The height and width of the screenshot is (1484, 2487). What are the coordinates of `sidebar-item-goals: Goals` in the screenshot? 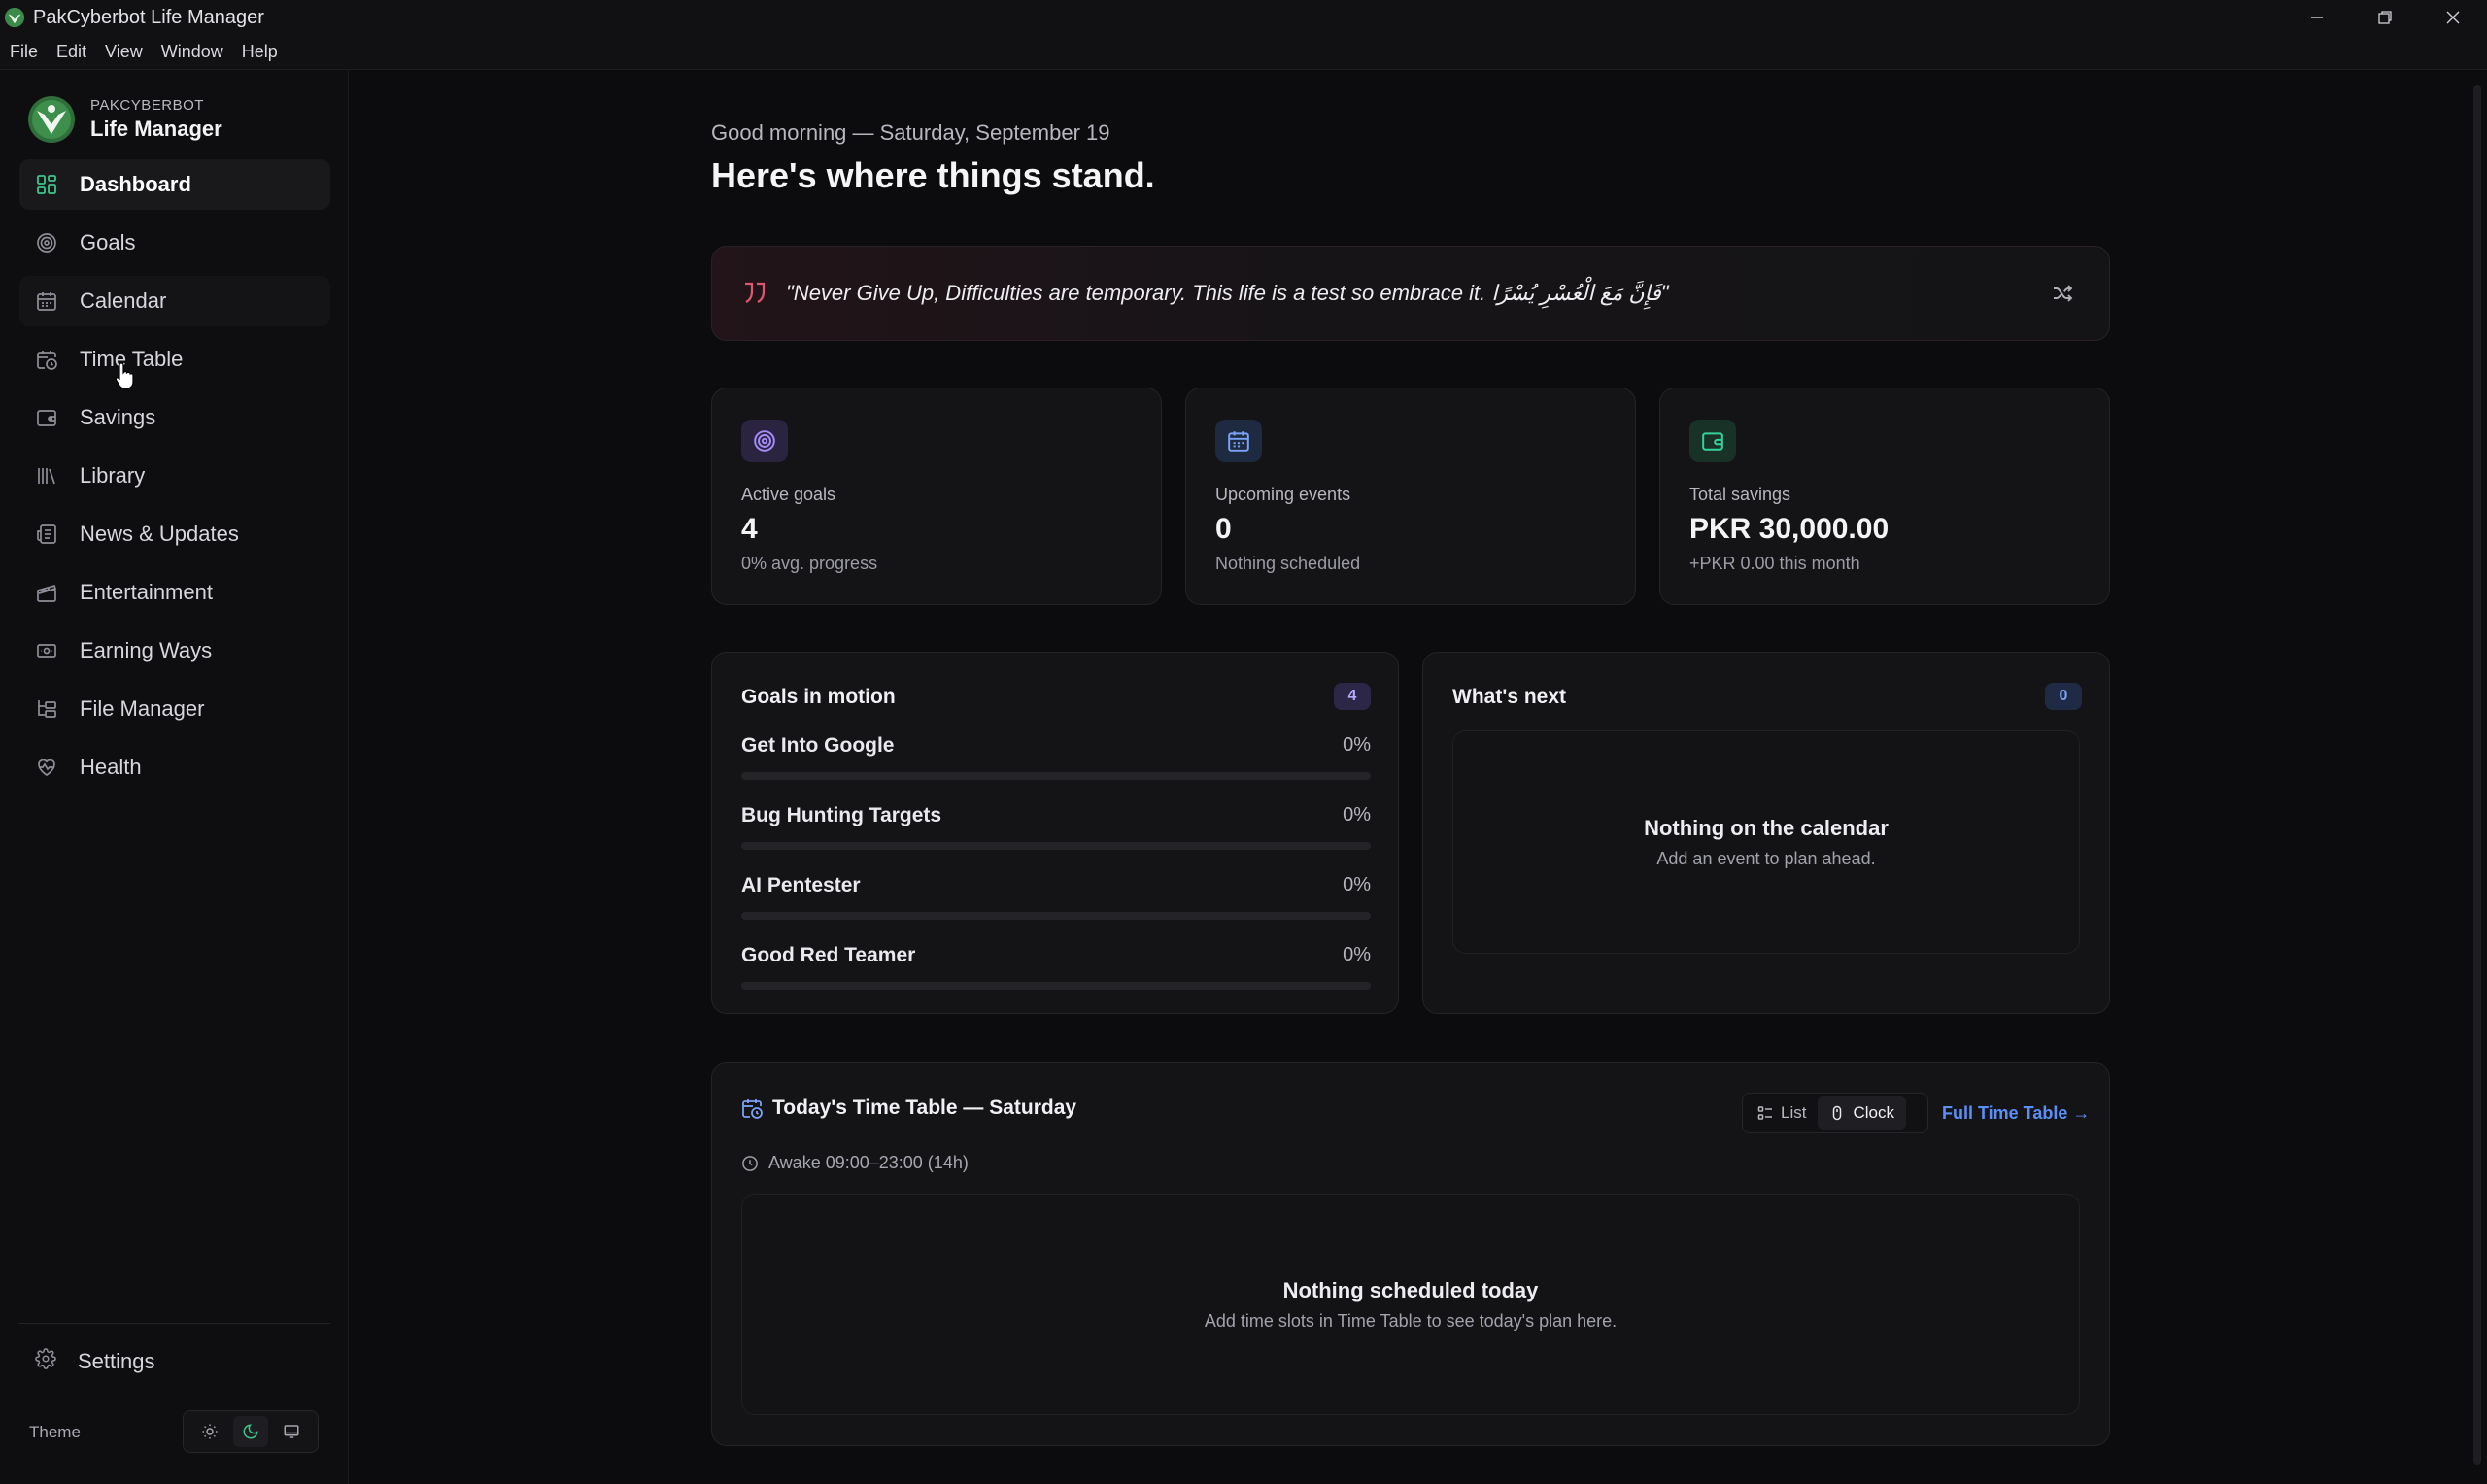 It's located at (174, 243).